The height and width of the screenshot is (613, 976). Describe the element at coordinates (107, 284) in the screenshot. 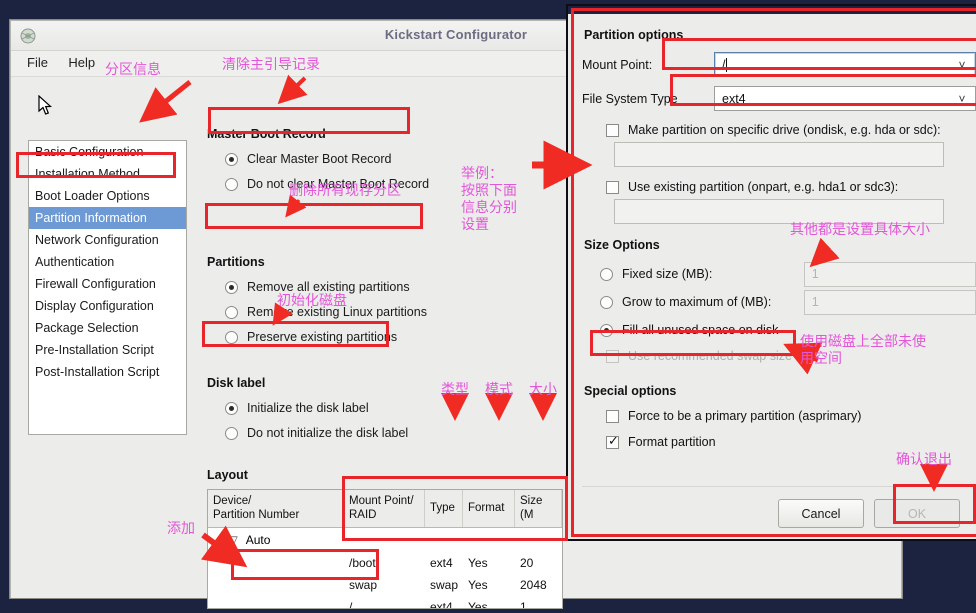

I see `sidebar-item-firewall-configuration: Firewall Configuration` at that location.